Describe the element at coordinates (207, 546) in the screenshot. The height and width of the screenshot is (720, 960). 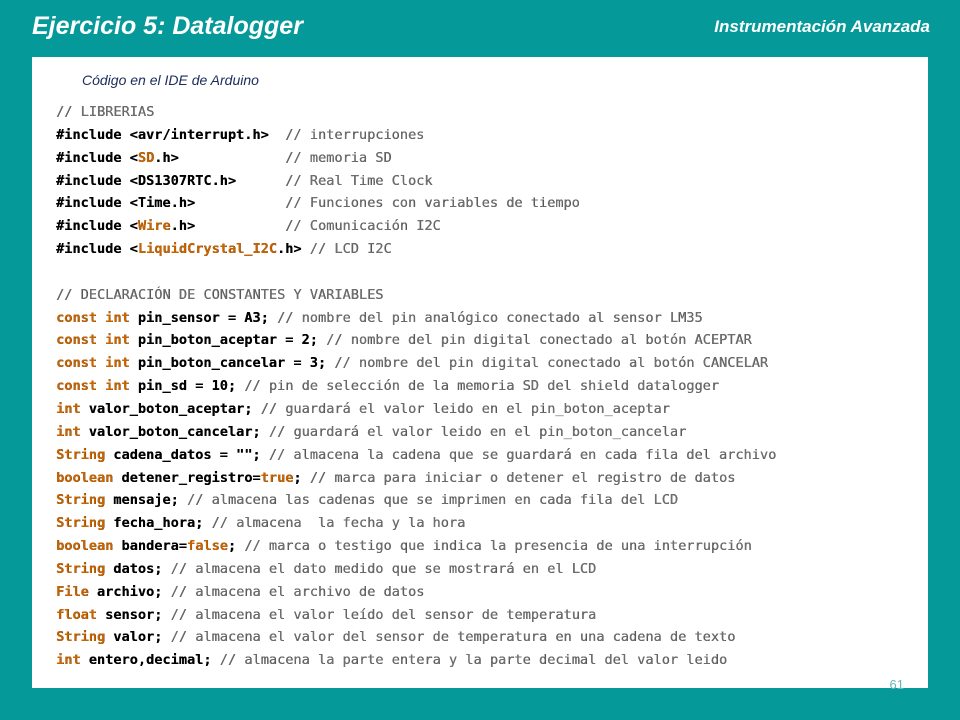
I see `code-keyword: false` at that location.